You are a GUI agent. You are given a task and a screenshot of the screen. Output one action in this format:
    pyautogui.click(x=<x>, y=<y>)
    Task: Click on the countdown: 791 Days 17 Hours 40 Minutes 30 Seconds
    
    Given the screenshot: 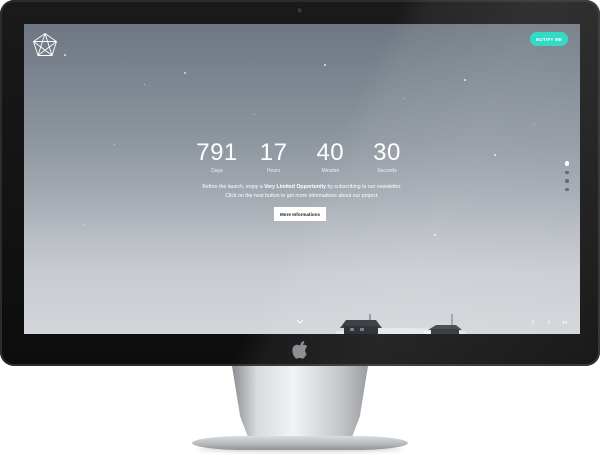 What is the action you would take?
    pyautogui.click(x=302, y=160)
    